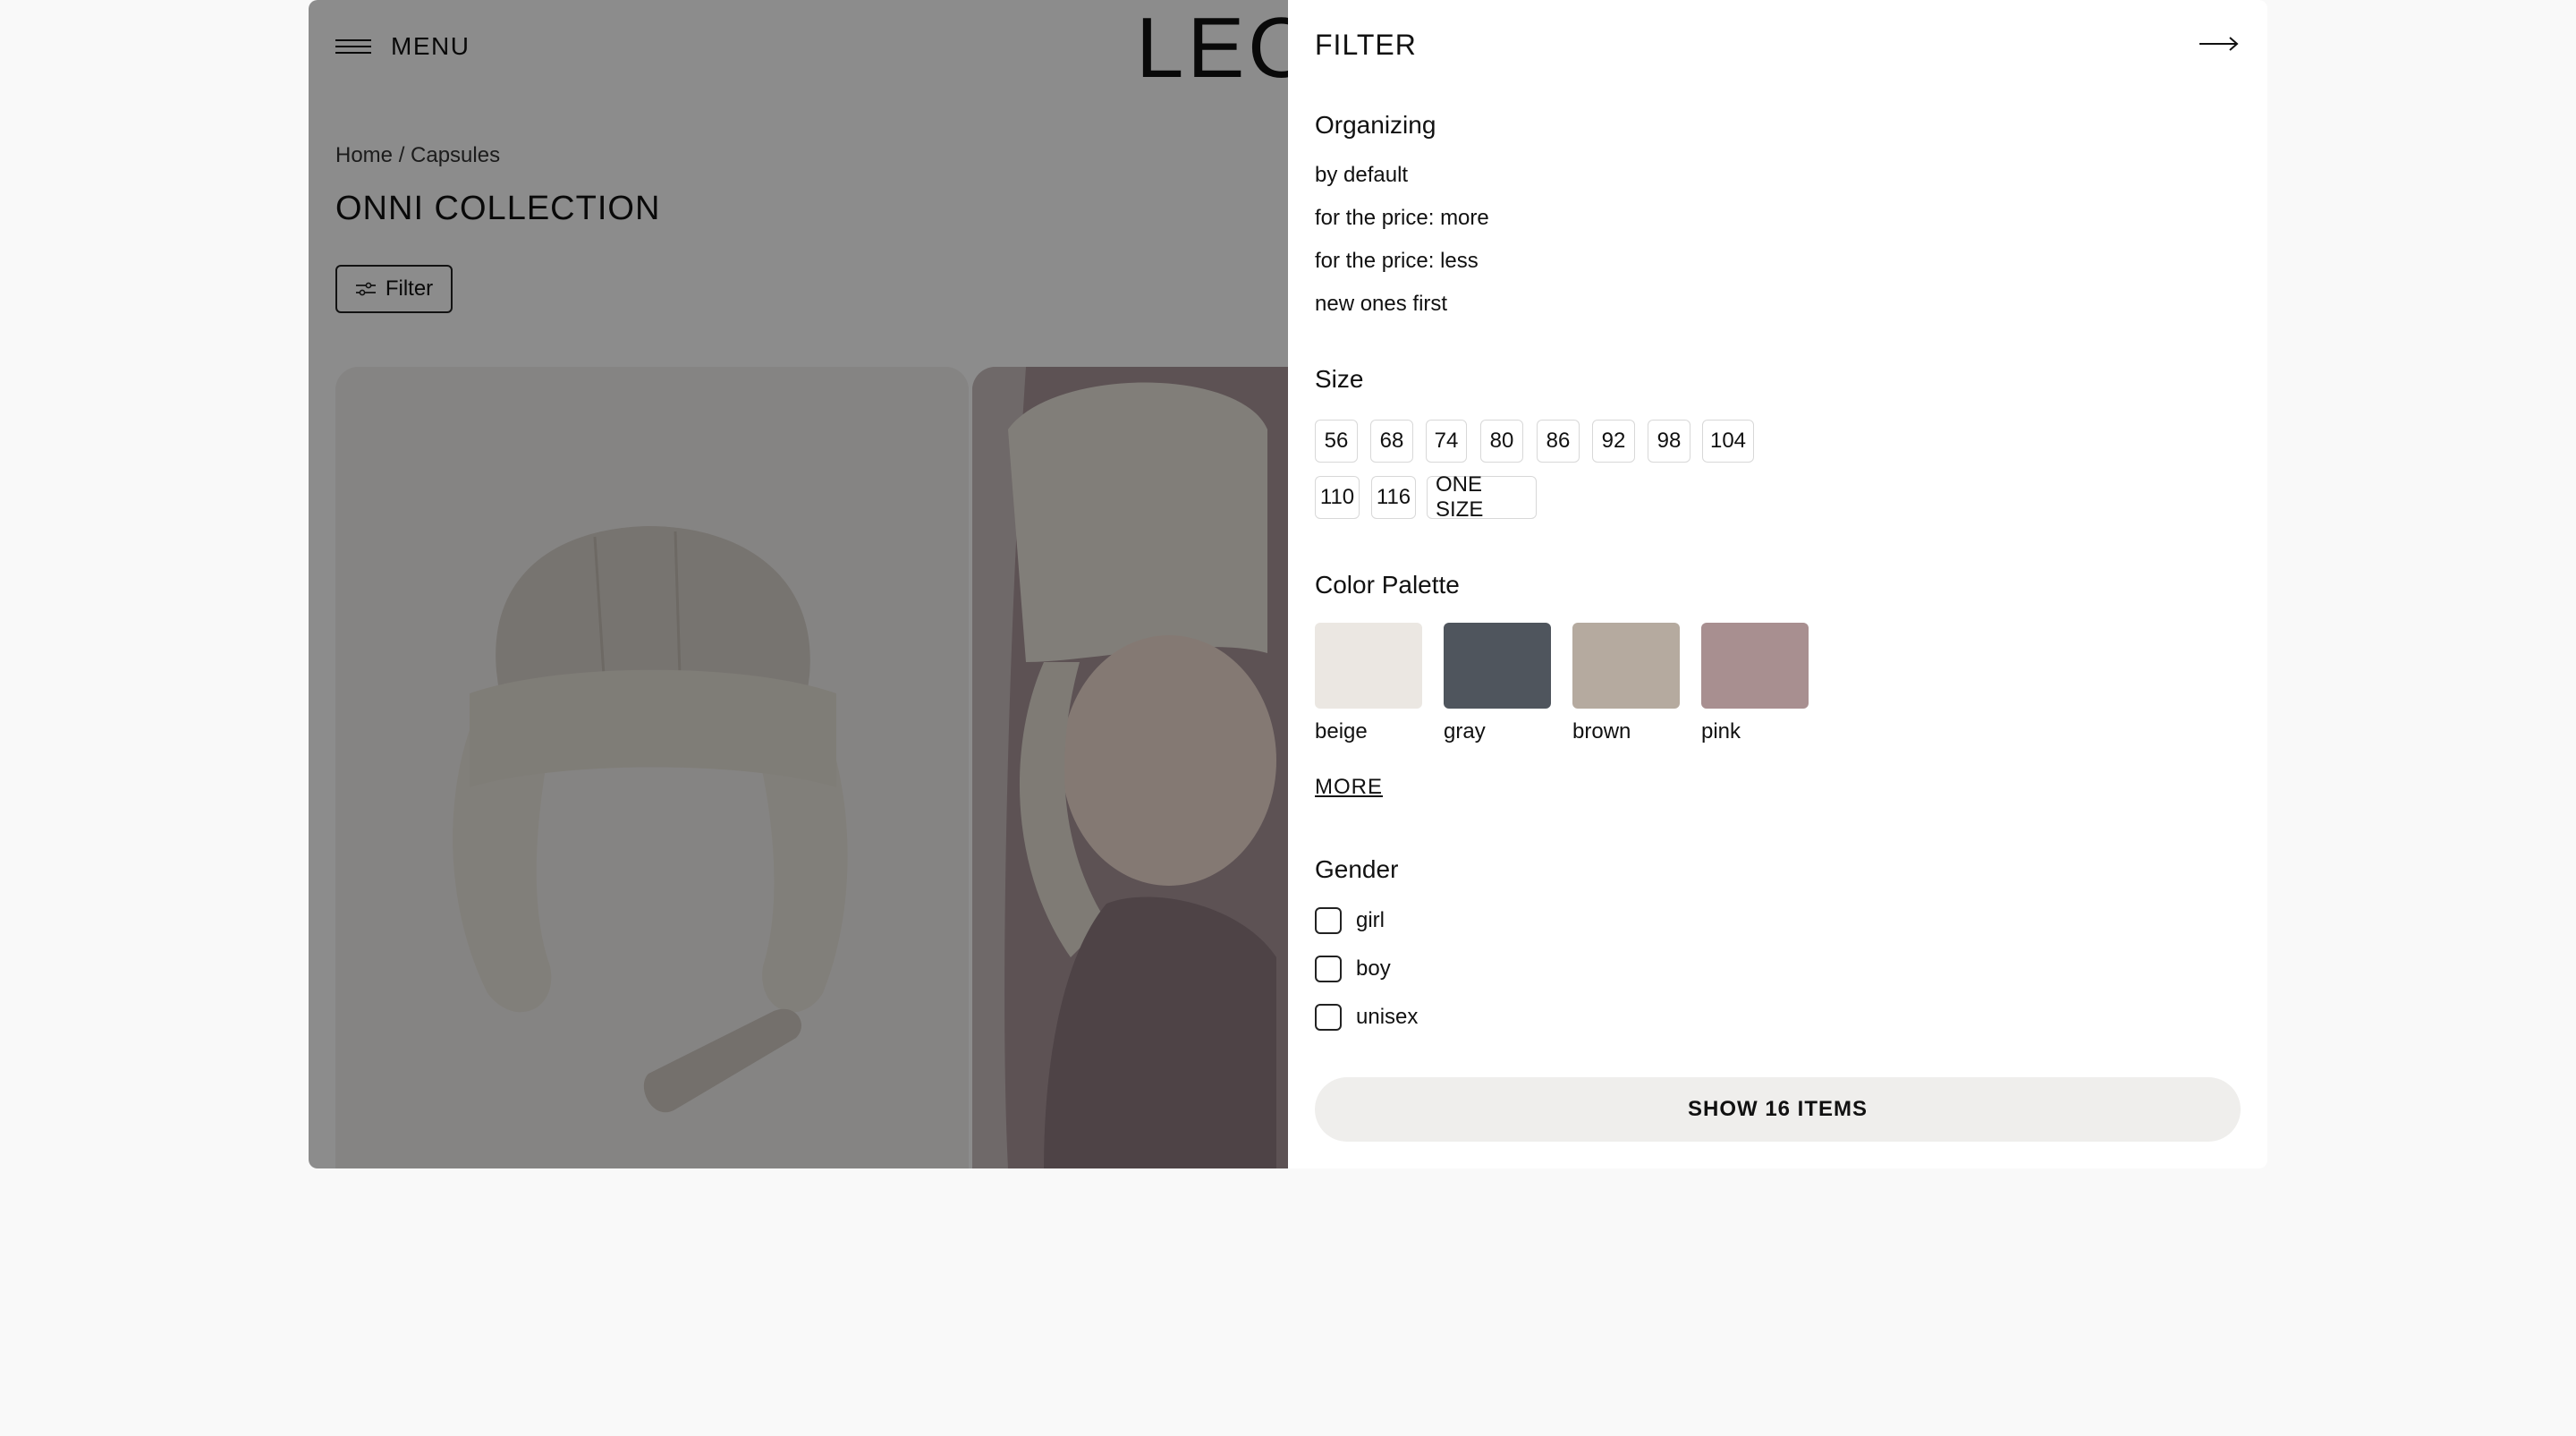 The height and width of the screenshot is (1436, 2576). What do you see at coordinates (1393, 497) in the screenshot?
I see `size-chip-116: 116` at bounding box center [1393, 497].